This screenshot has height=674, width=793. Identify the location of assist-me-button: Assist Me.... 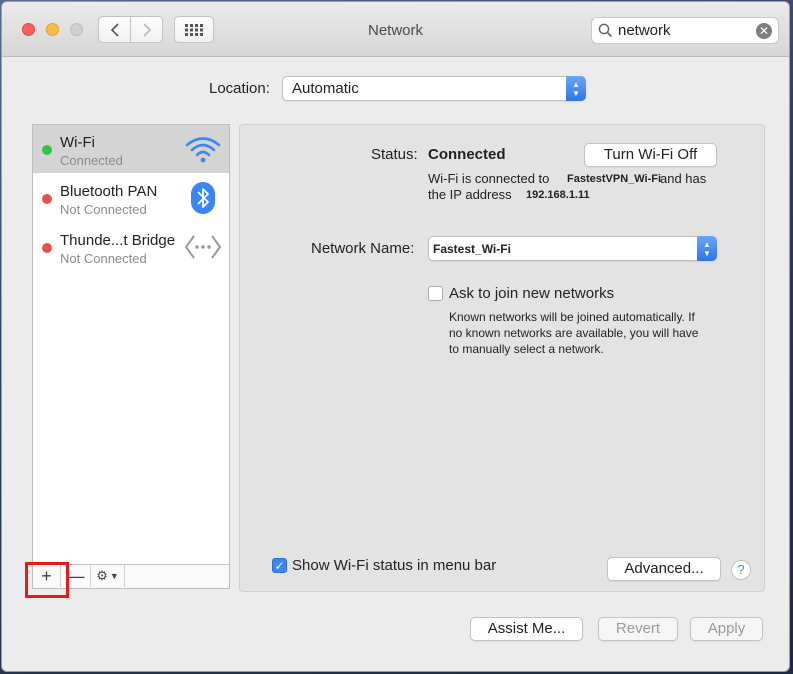
(526, 629).